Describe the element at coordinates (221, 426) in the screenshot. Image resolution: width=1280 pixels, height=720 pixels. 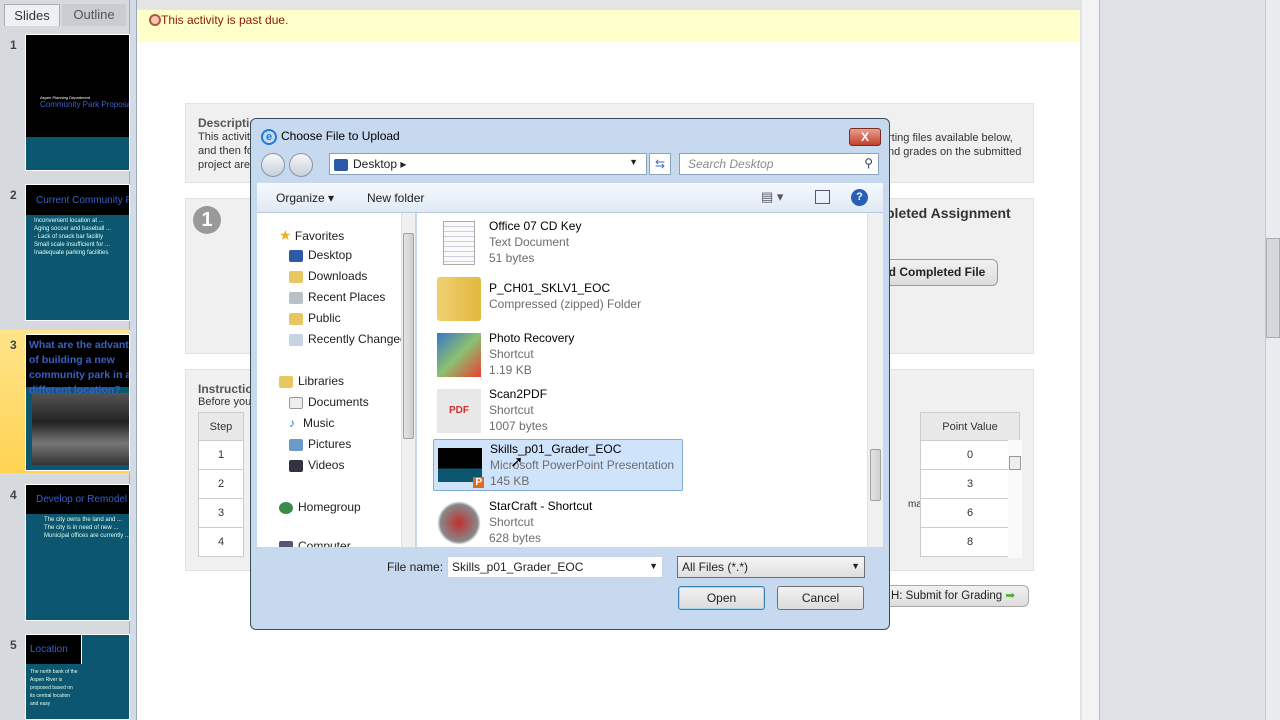
I see `column-header-step: Step` at that location.